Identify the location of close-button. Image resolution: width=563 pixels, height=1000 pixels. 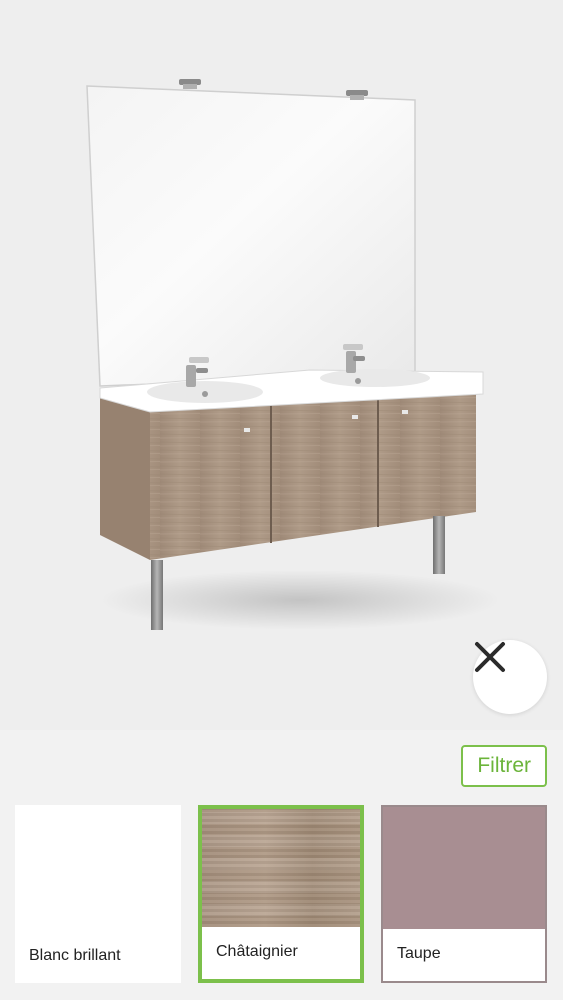
(510, 677).